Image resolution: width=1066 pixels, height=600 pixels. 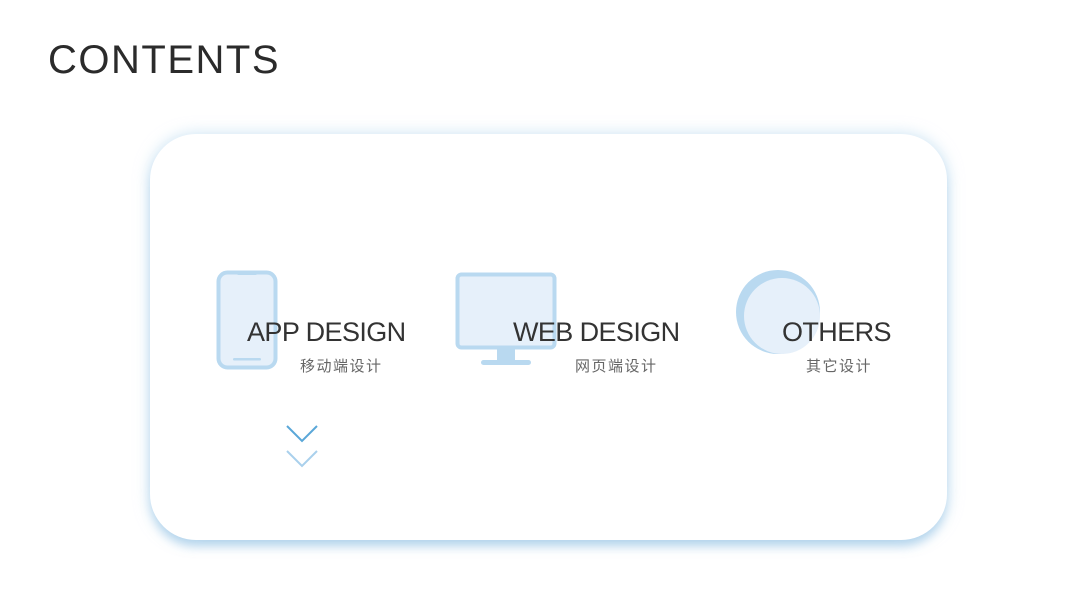 I want to click on others-title: OTHERS, so click(x=837, y=332).